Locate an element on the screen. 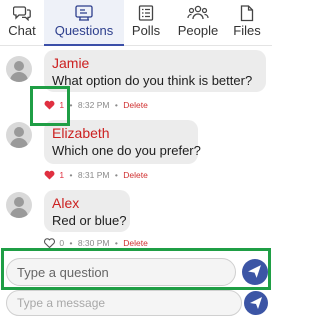  tab-people: People is located at coordinates (198, 23).